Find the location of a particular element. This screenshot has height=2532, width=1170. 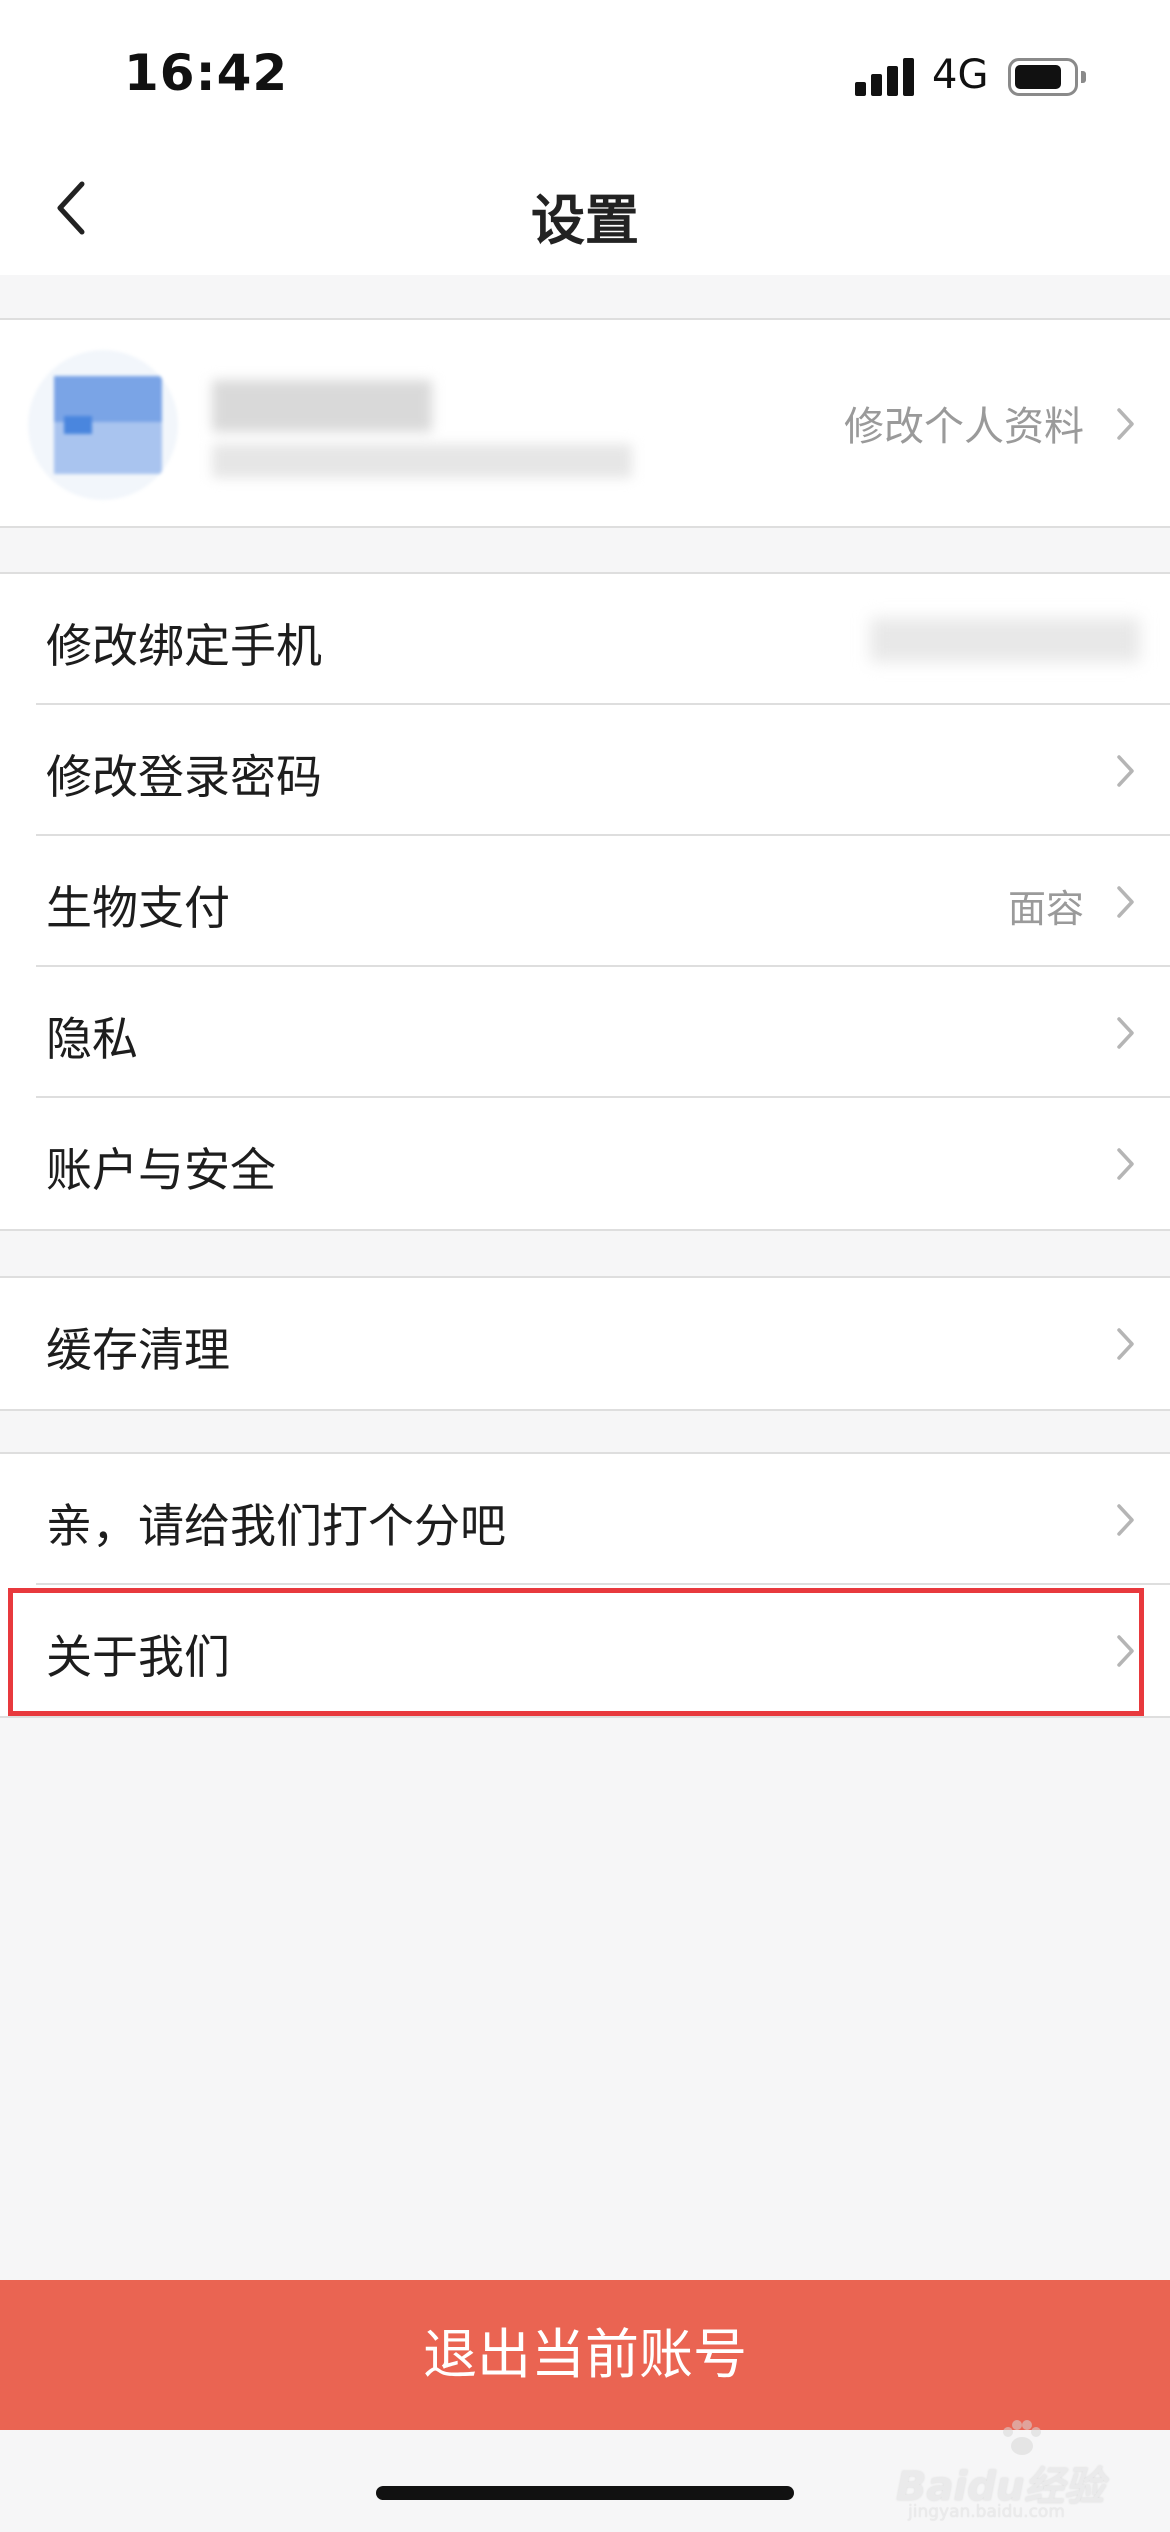

row-label: 隐私 is located at coordinates (92, 1039).